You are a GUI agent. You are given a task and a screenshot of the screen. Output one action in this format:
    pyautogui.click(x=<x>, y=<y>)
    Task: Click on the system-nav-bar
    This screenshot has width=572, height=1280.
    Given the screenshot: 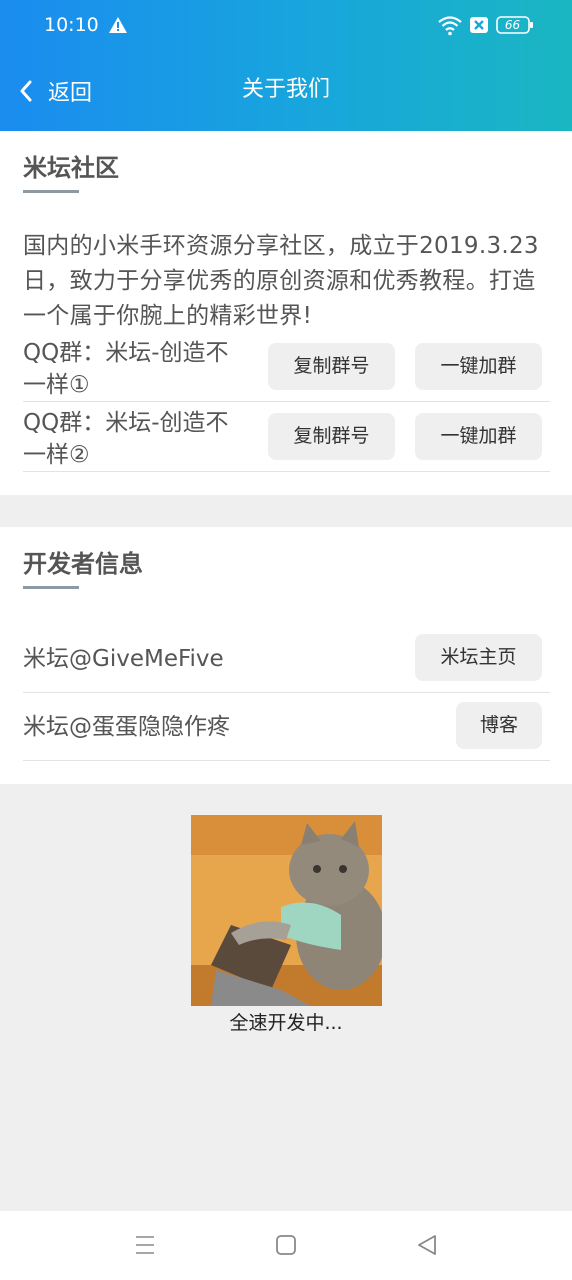 What is the action you would take?
    pyautogui.click(x=286, y=1245)
    